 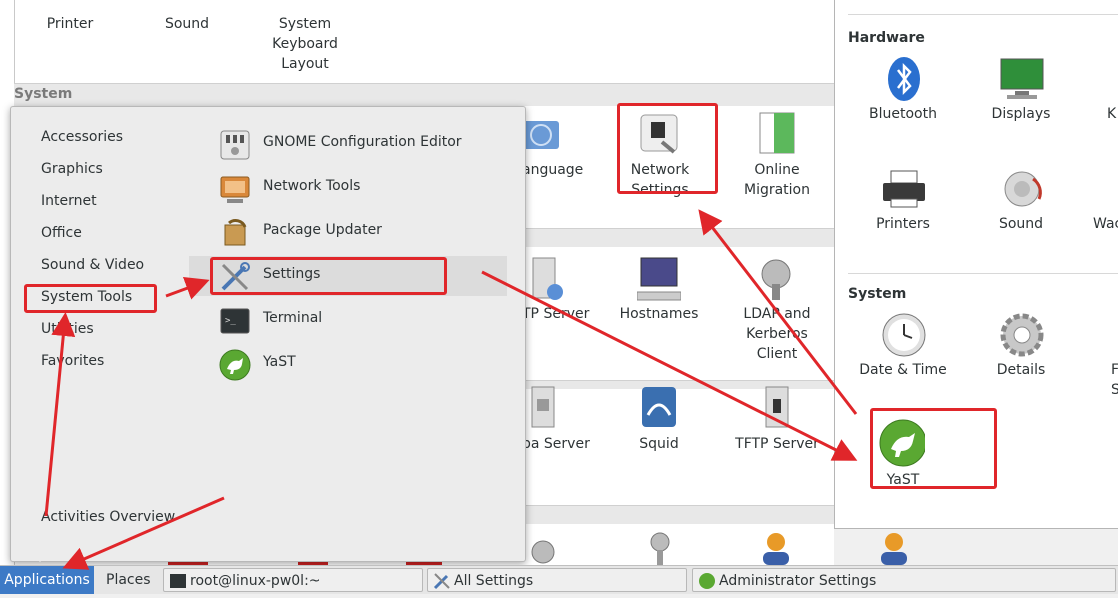 What do you see at coordinates (108, 517) in the screenshot?
I see `activities-overview: Activities Overview` at bounding box center [108, 517].